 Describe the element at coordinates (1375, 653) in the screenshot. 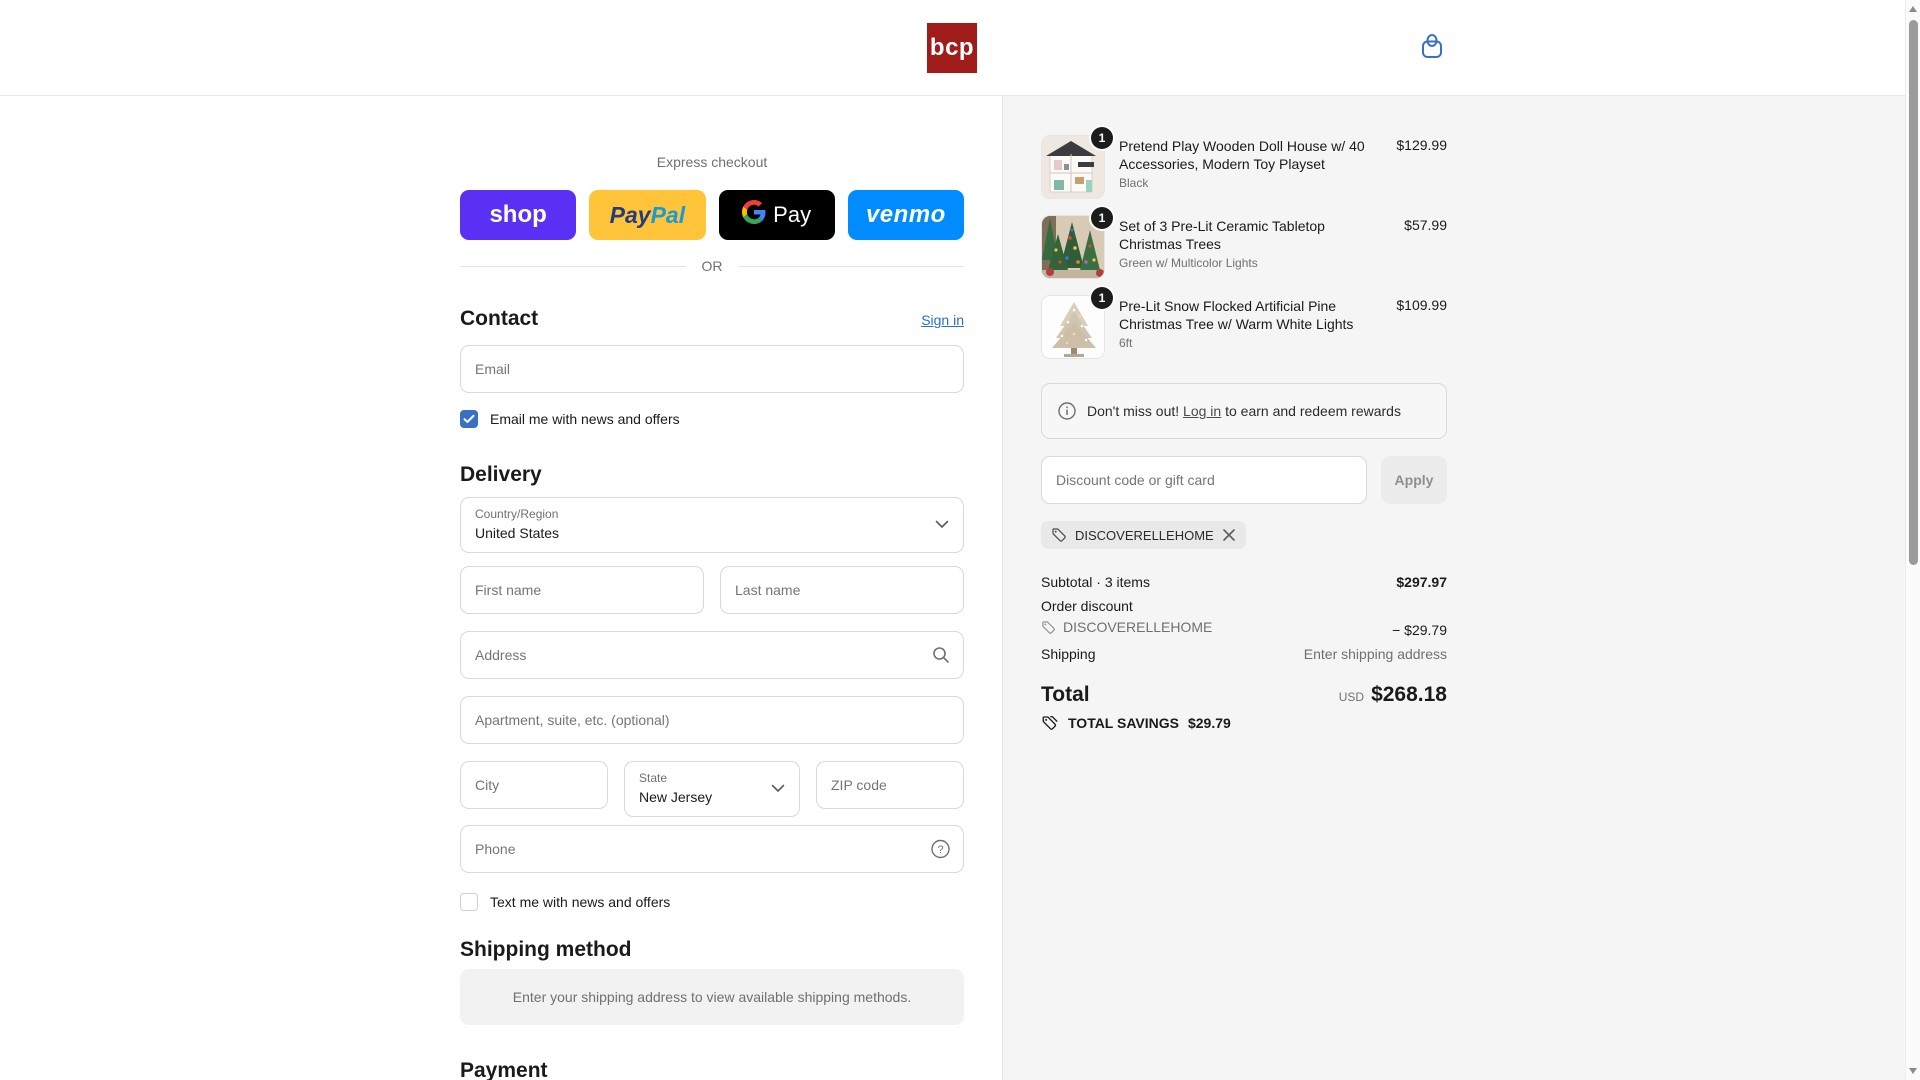

I see `shipping-value: Enter shipping address` at that location.